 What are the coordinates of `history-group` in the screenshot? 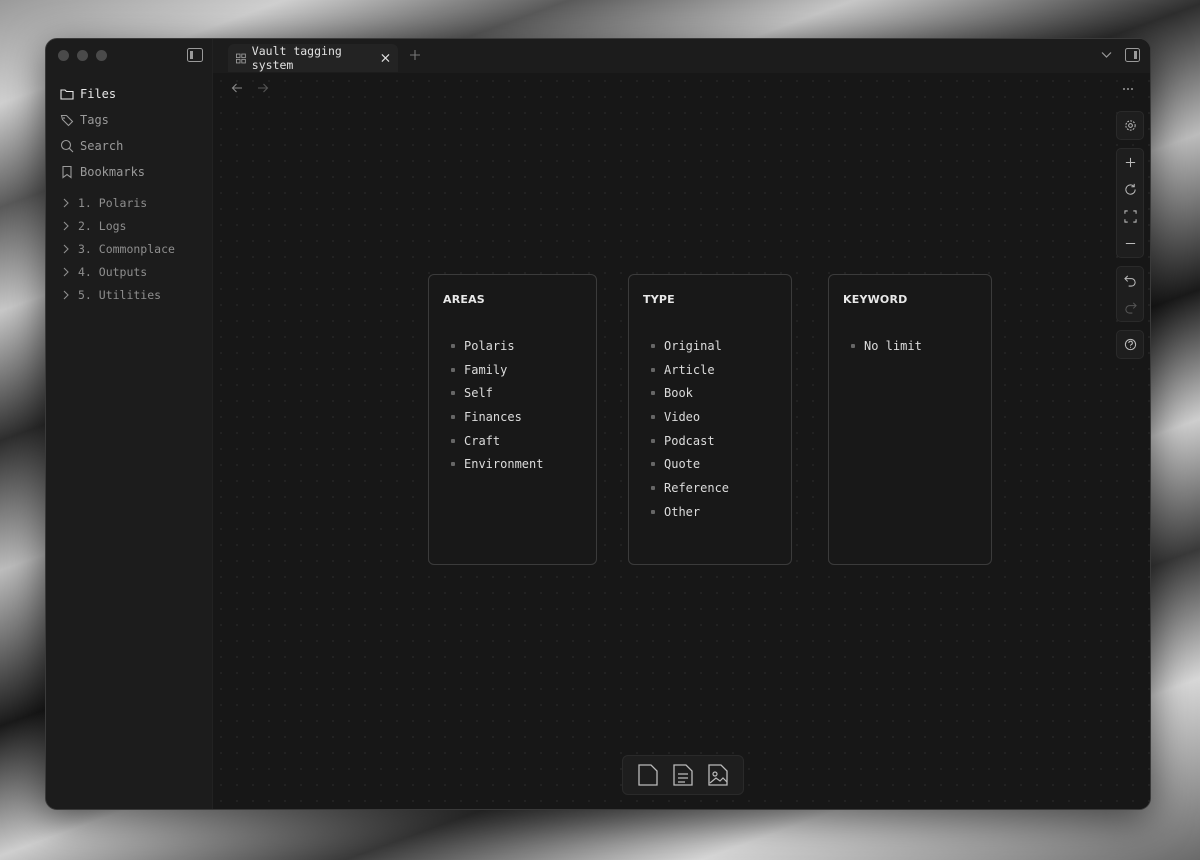 It's located at (1130, 294).